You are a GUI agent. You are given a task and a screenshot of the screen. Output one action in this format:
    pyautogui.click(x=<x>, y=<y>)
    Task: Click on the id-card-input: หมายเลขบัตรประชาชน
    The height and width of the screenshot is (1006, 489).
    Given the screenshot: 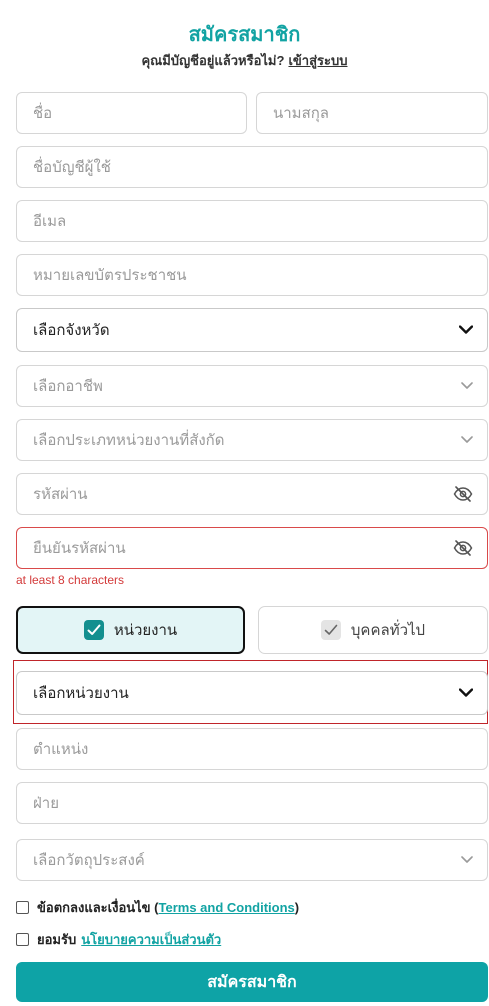 What is the action you would take?
    pyautogui.click(x=252, y=275)
    